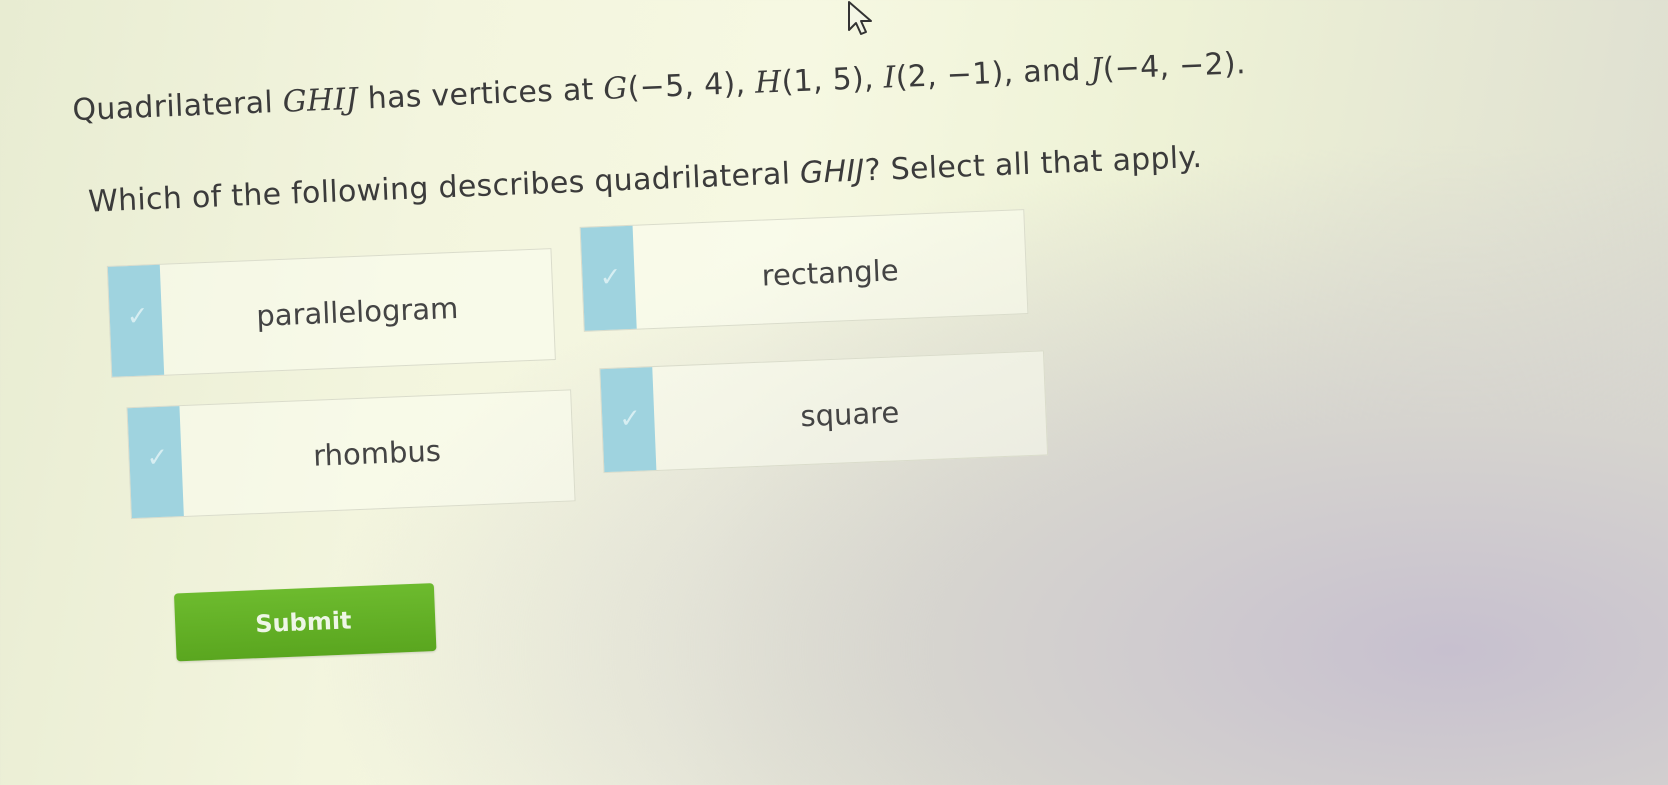 The width and height of the screenshot is (1668, 785). What do you see at coordinates (832, 80) in the screenshot?
I see `vertex-h-coords: (1, 5),` at bounding box center [832, 80].